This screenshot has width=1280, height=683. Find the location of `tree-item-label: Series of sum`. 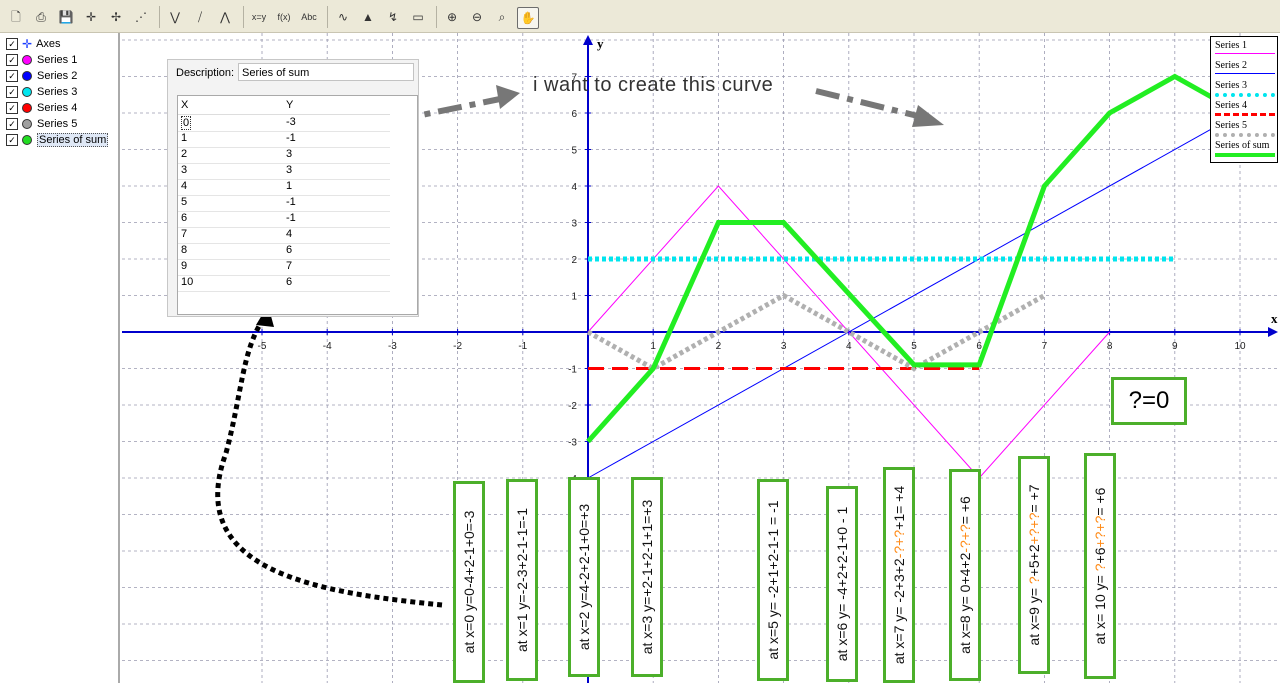

tree-item-label: Series of sum is located at coordinates (73, 140).